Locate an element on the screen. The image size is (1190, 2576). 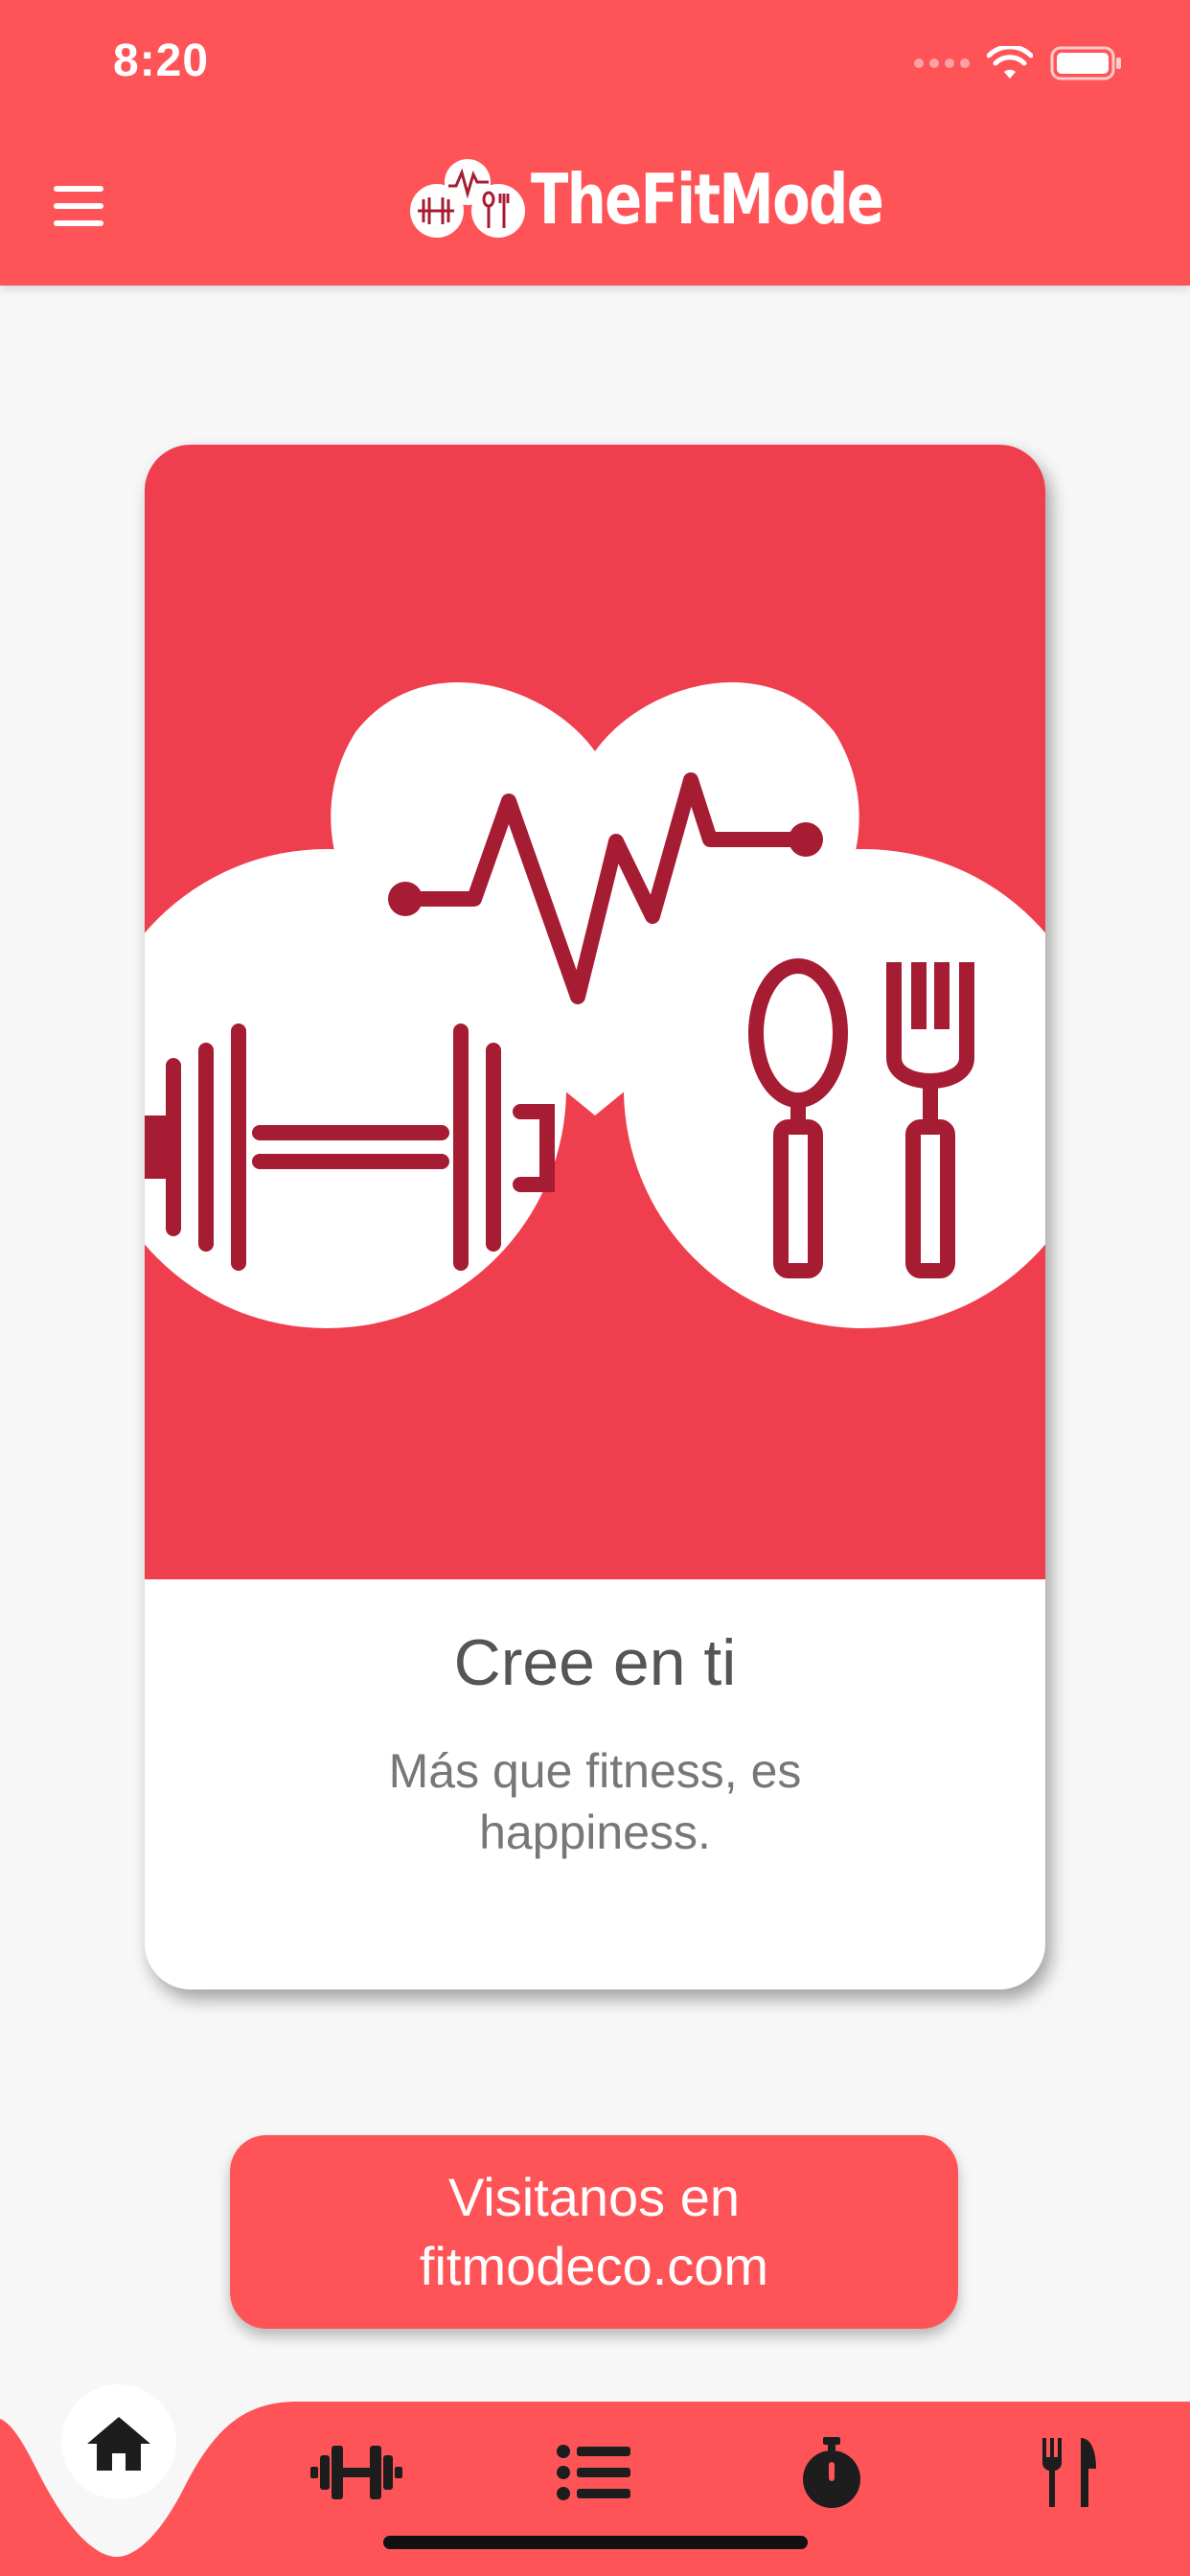
list-icon is located at coordinates (593, 2472).